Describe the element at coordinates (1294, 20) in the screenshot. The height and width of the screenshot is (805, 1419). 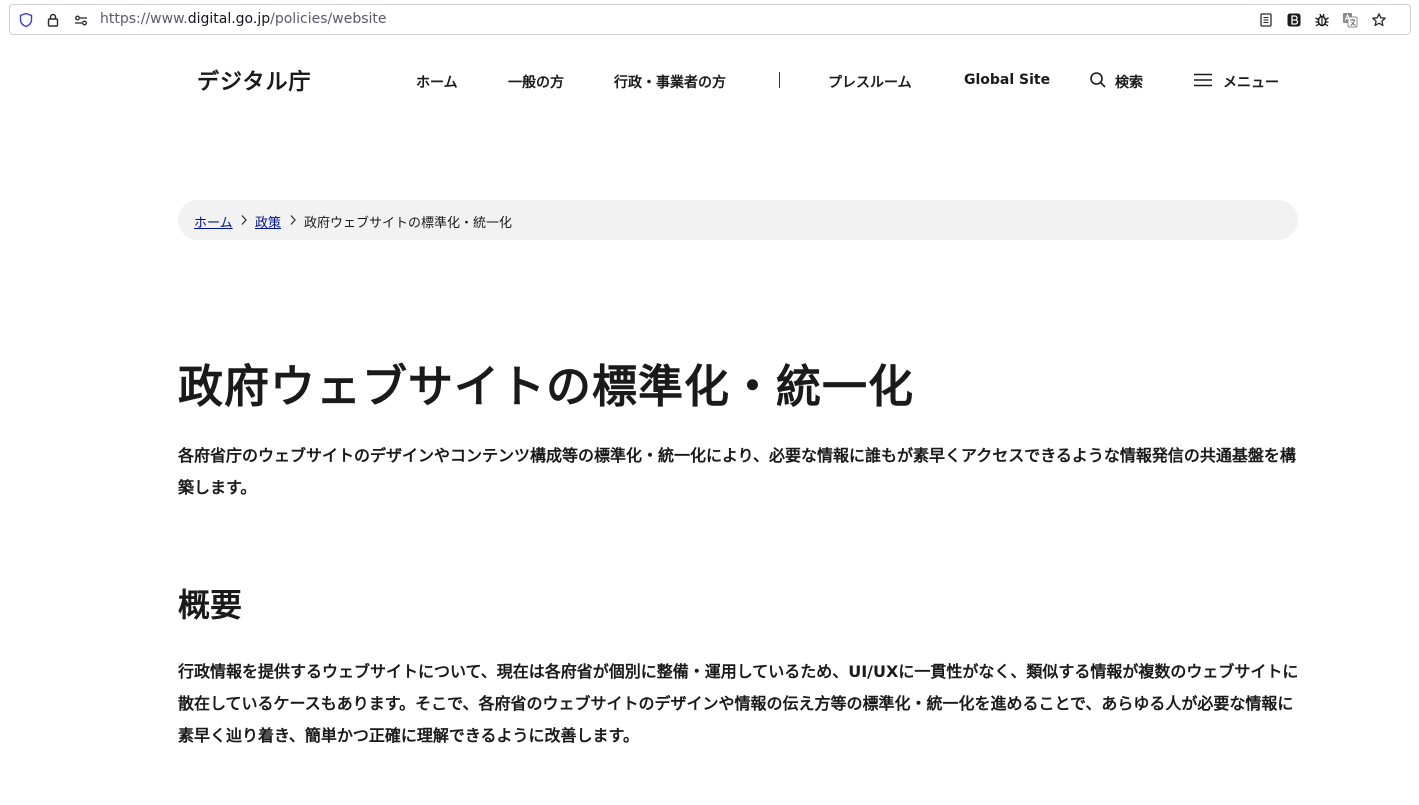
I see `extension-b-icon` at that location.